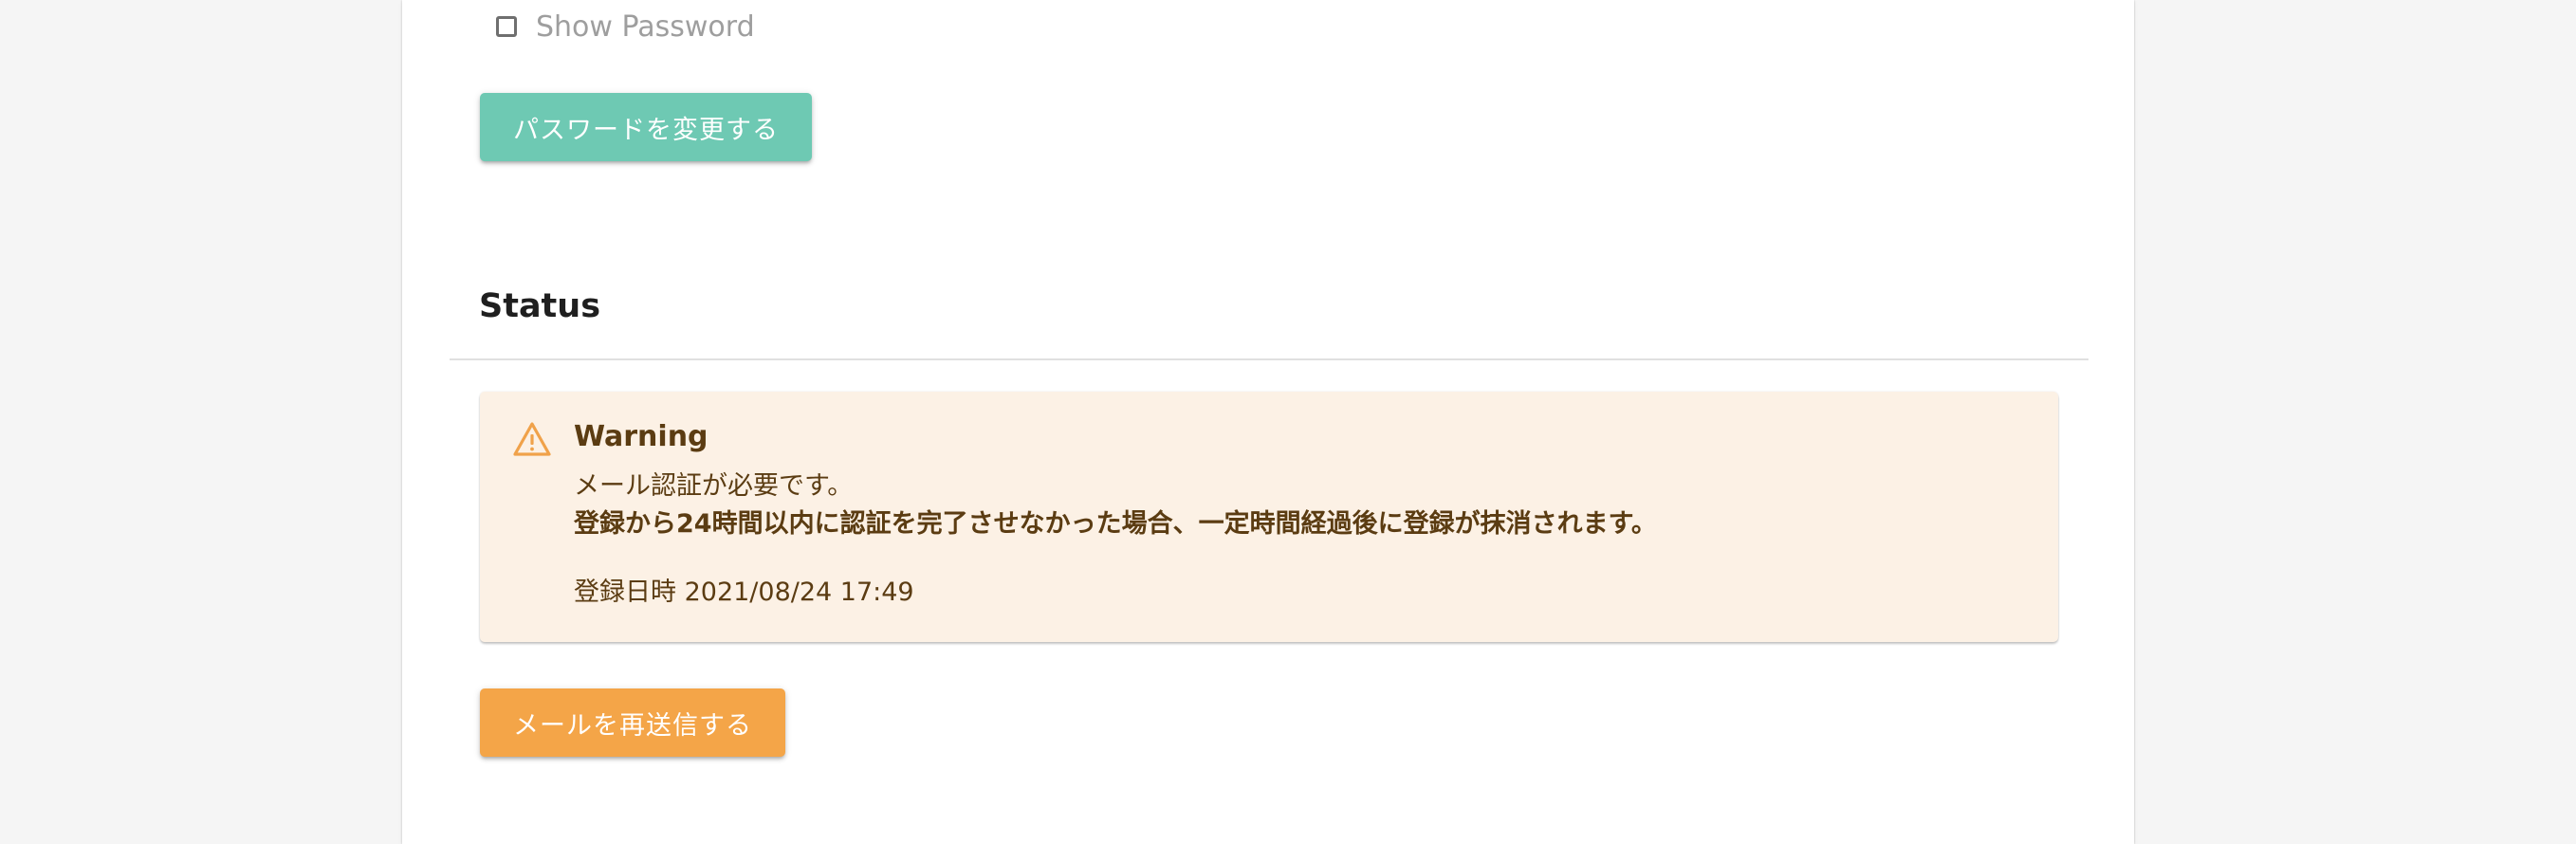 The width and height of the screenshot is (2576, 844). Describe the element at coordinates (540, 306) in the screenshot. I see `status-section-title: Status` at that location.